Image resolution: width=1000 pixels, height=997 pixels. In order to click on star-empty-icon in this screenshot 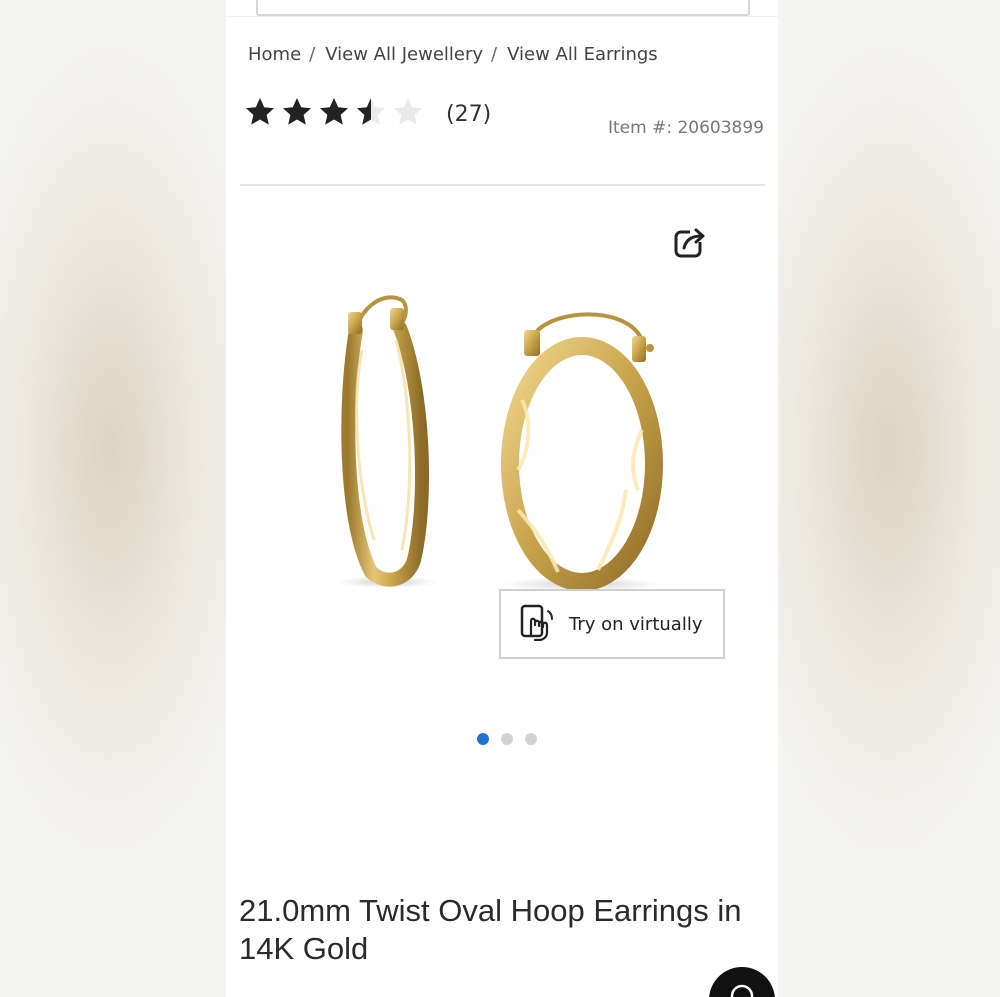, I will do `click(408, 111)`.